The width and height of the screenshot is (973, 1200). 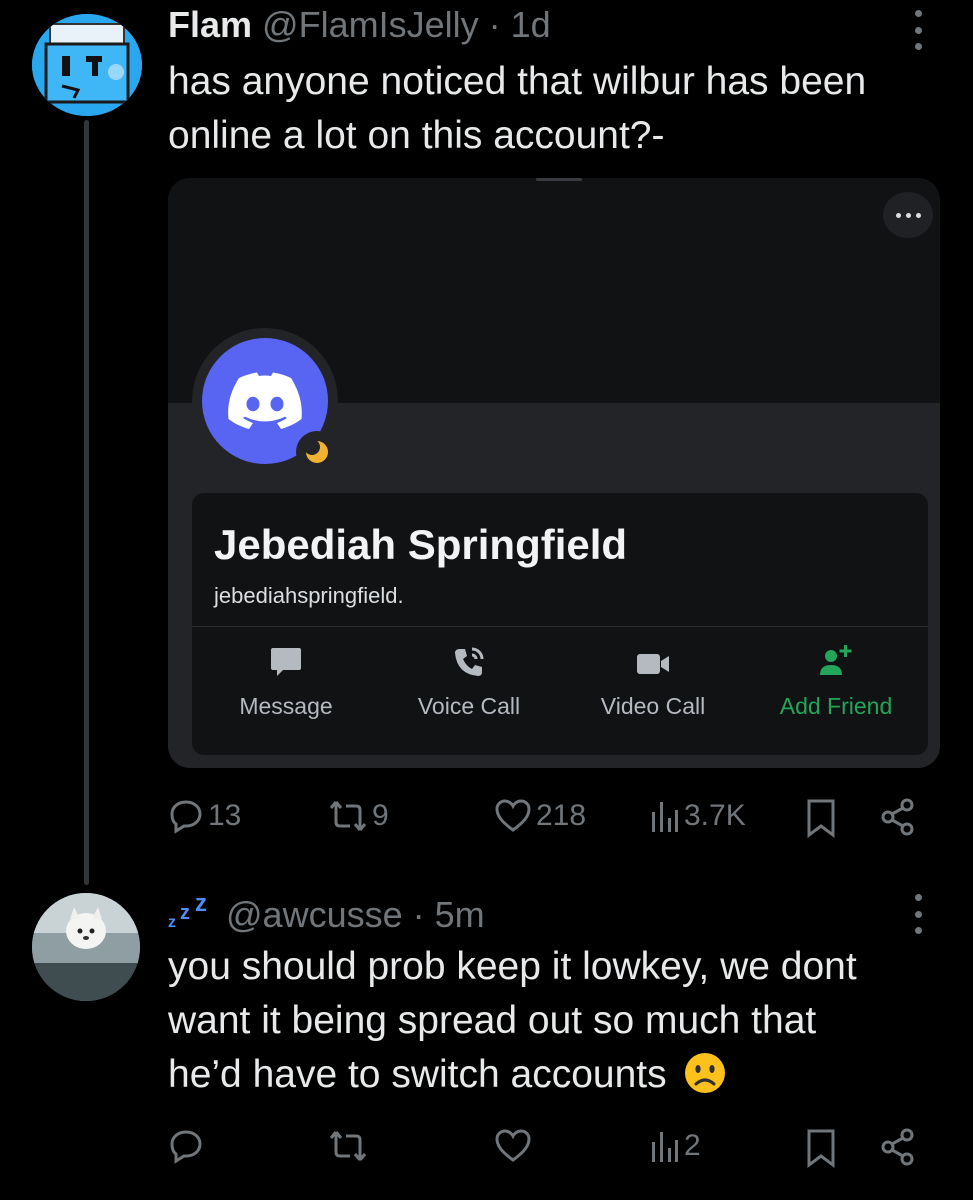 I want to click on sheet-grab-bar, so click(x=559, y=179).